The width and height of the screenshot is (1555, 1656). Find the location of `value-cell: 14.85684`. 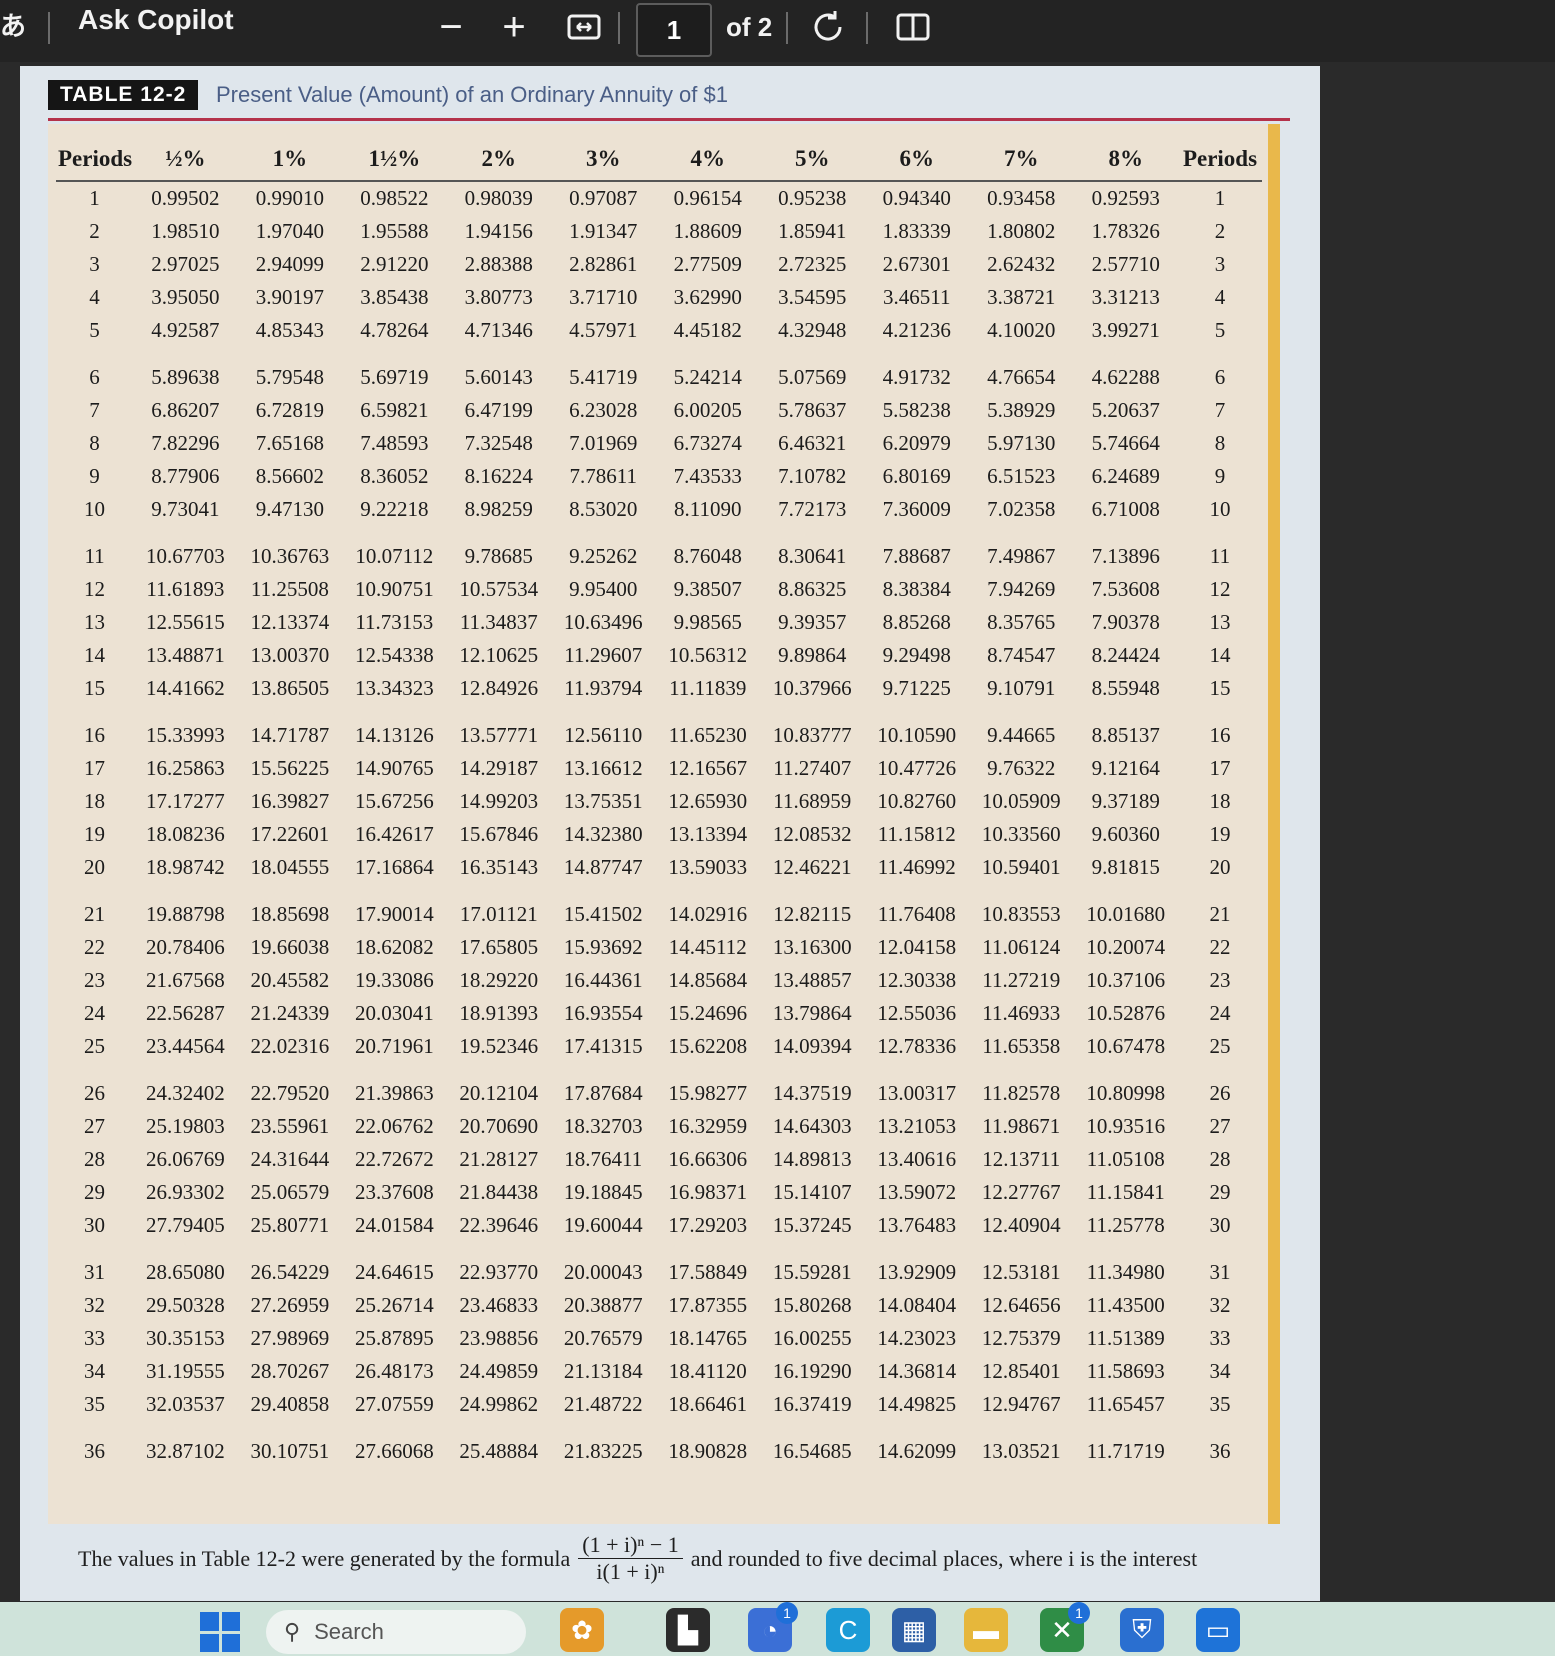

value-cell: 14.85684 is located at coordinates (708, 980).